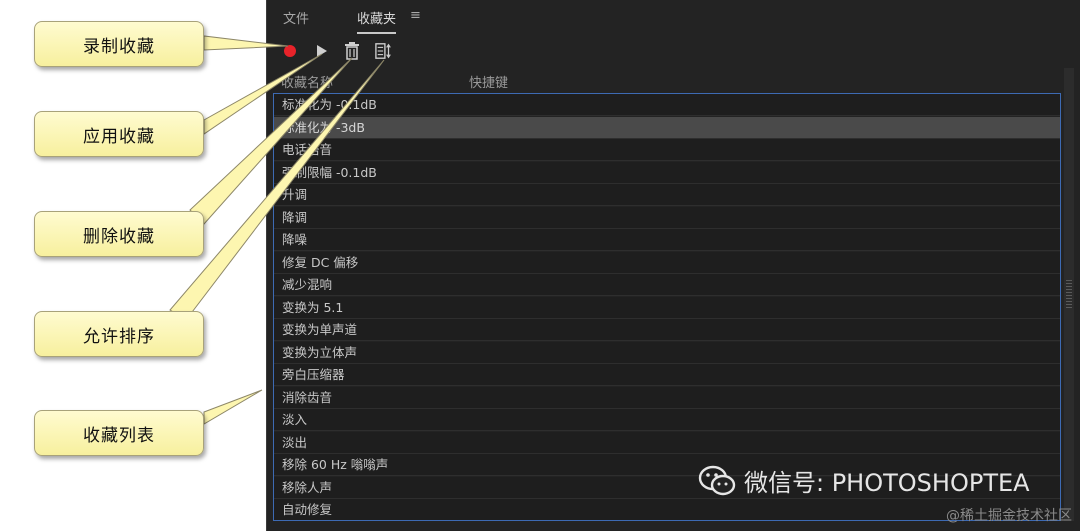 Image resolution: width=1080 pixels, height=531 pixels. I want to click on favorites-toolbar, so click(673, 51).